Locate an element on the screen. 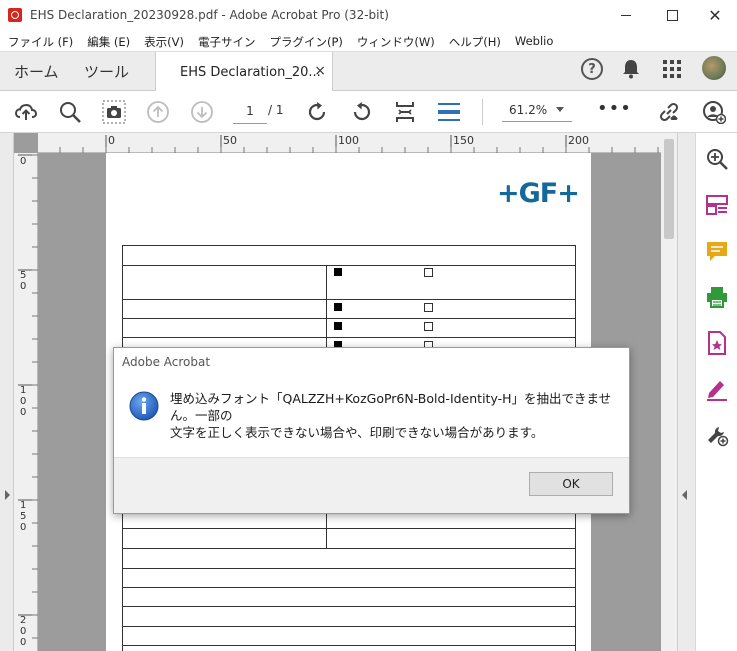  left-panel-toggle is located at coordinates (7, 392).